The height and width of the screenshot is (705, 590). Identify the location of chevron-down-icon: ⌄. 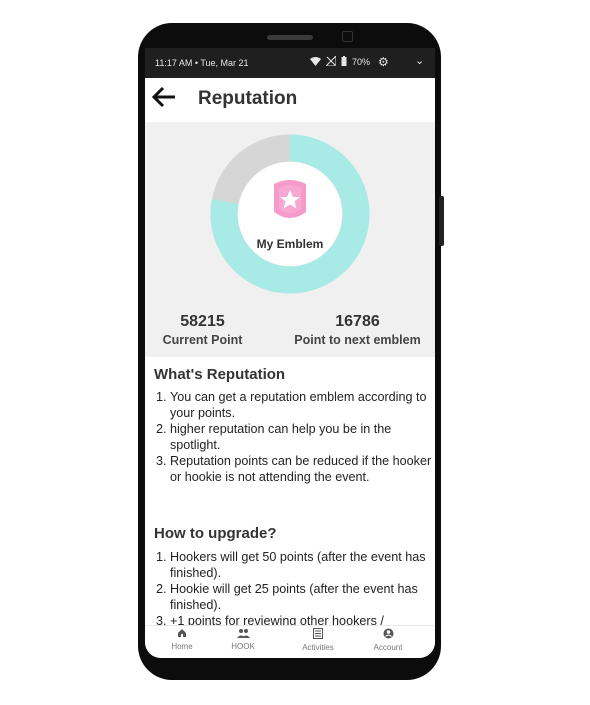
(419, 60).